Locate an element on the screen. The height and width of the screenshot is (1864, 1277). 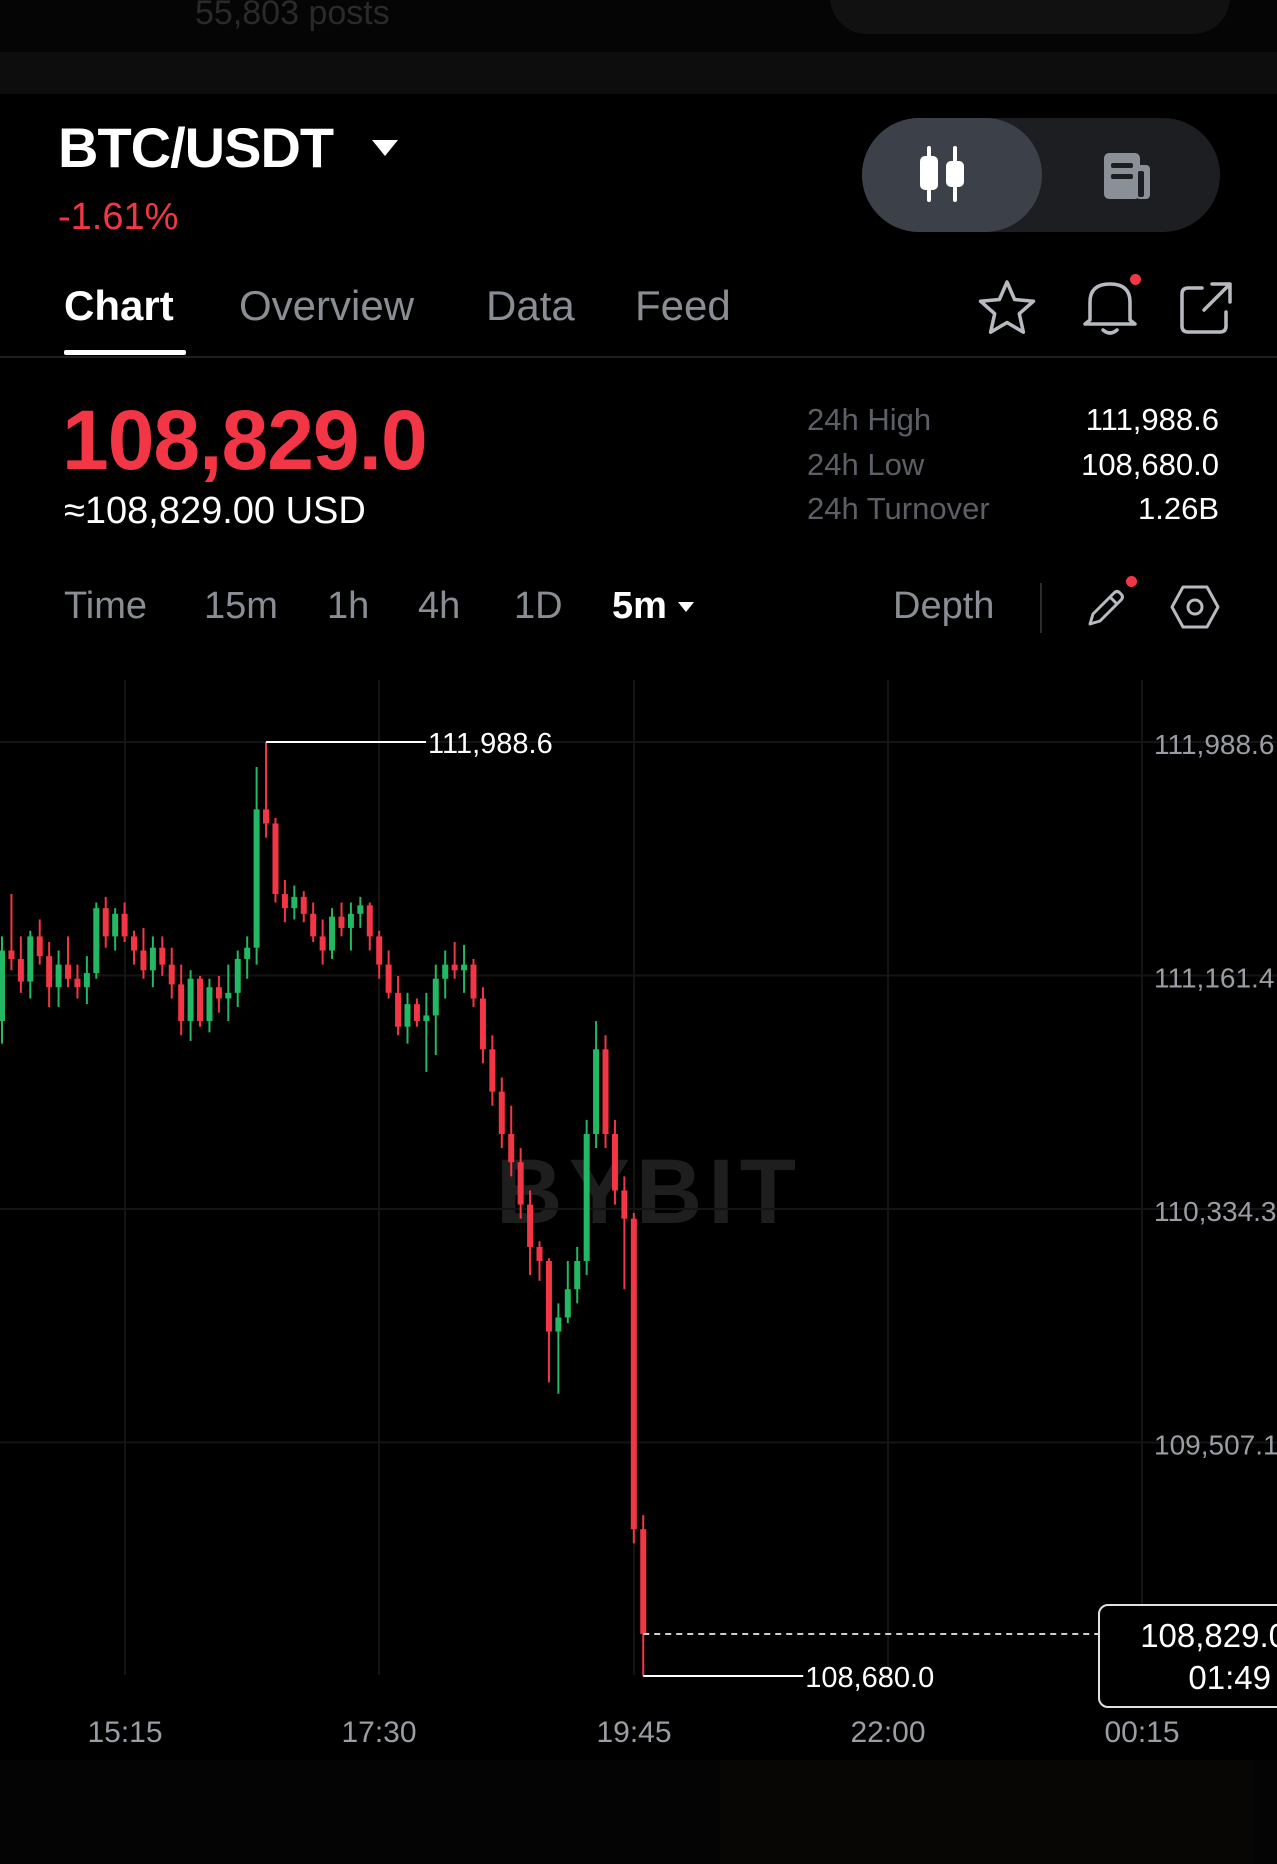
posts-count: 55,803 posts is located at coordinates (292, 16).